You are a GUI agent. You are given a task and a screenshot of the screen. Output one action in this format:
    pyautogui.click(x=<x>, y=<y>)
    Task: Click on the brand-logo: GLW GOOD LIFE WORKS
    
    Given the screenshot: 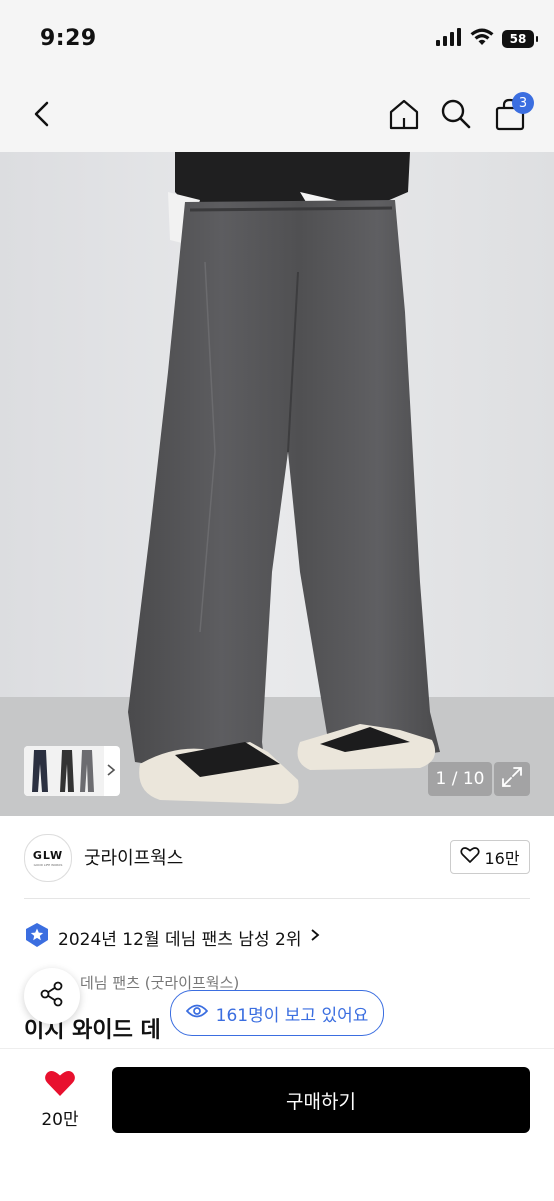 What is the action you would take?
    pyautogui.click(x=48, y=858)
    